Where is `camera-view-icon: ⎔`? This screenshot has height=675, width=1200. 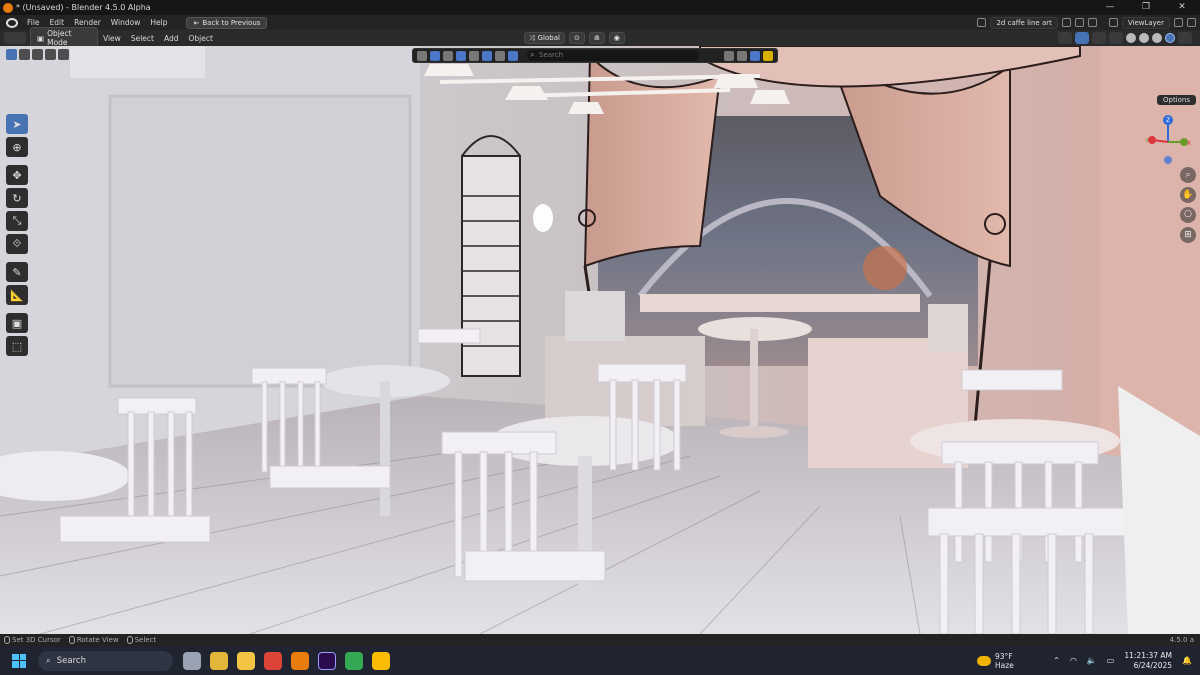
camera-view-icon: ⎔ is located at coordinates (1188, 215).